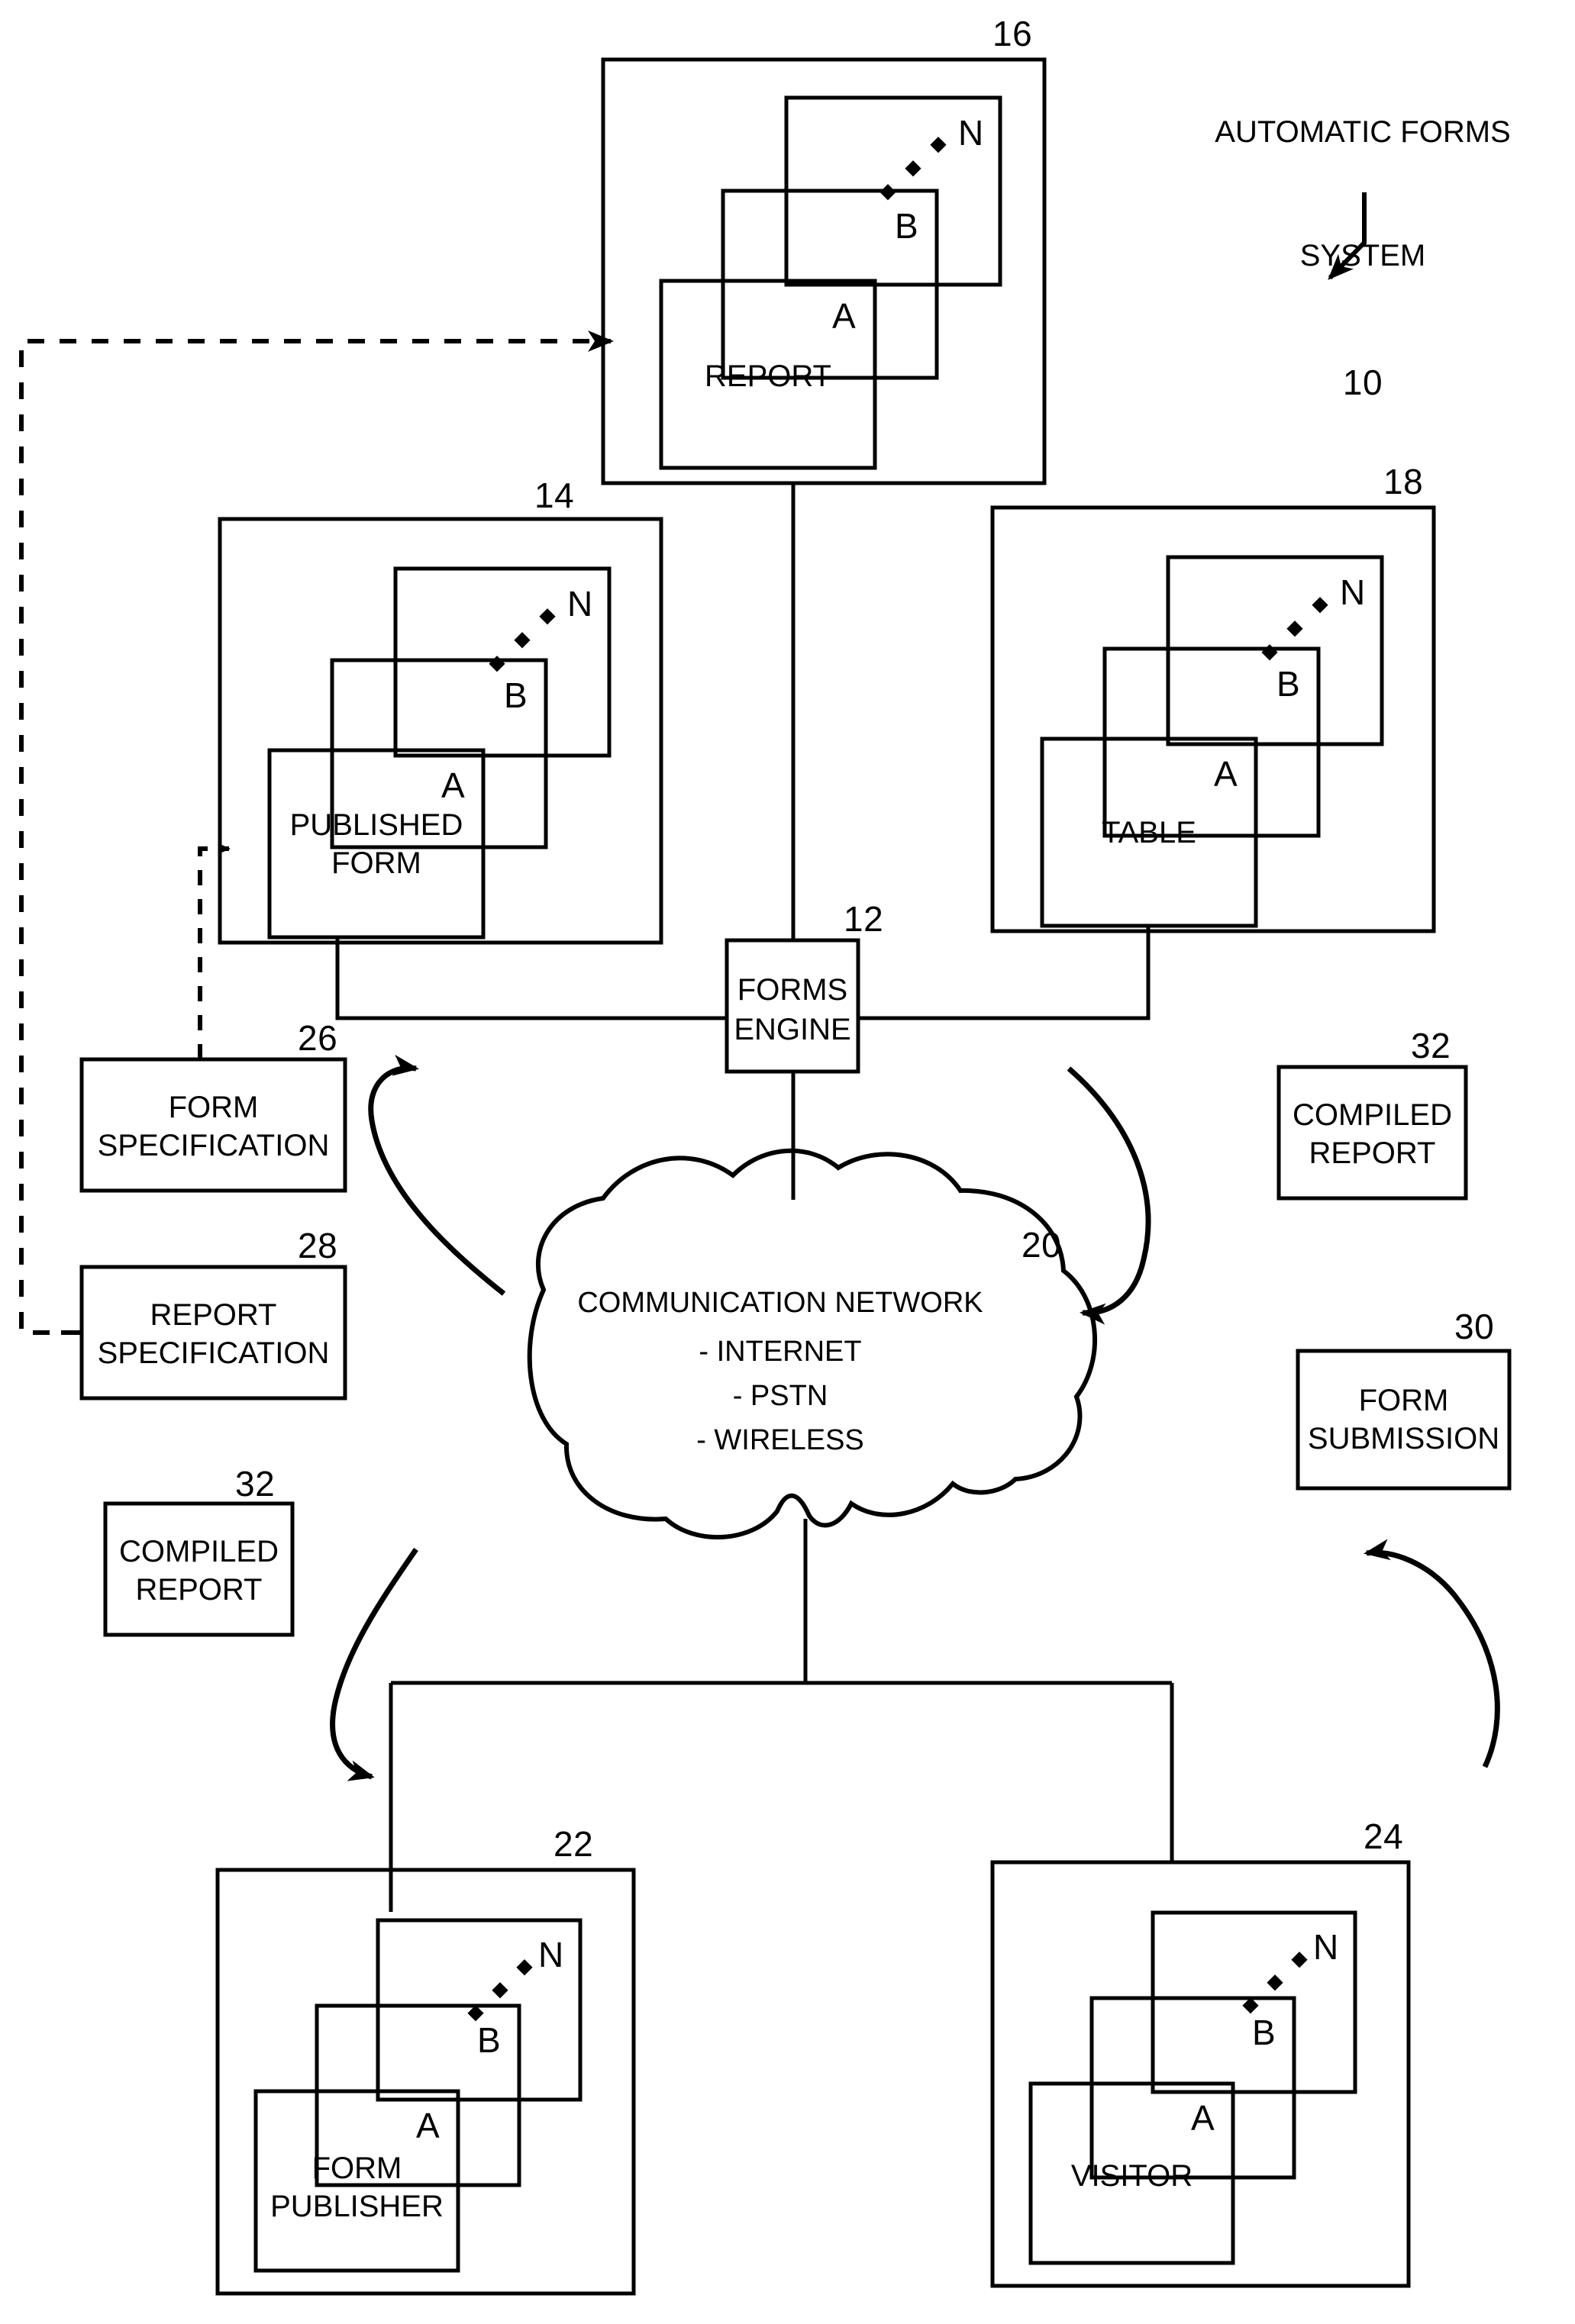  Describe the element at coordinates (1363, 132) in the screenshot. I see `figure-title-line-1: AUTOMATIC FORMS` at that location.